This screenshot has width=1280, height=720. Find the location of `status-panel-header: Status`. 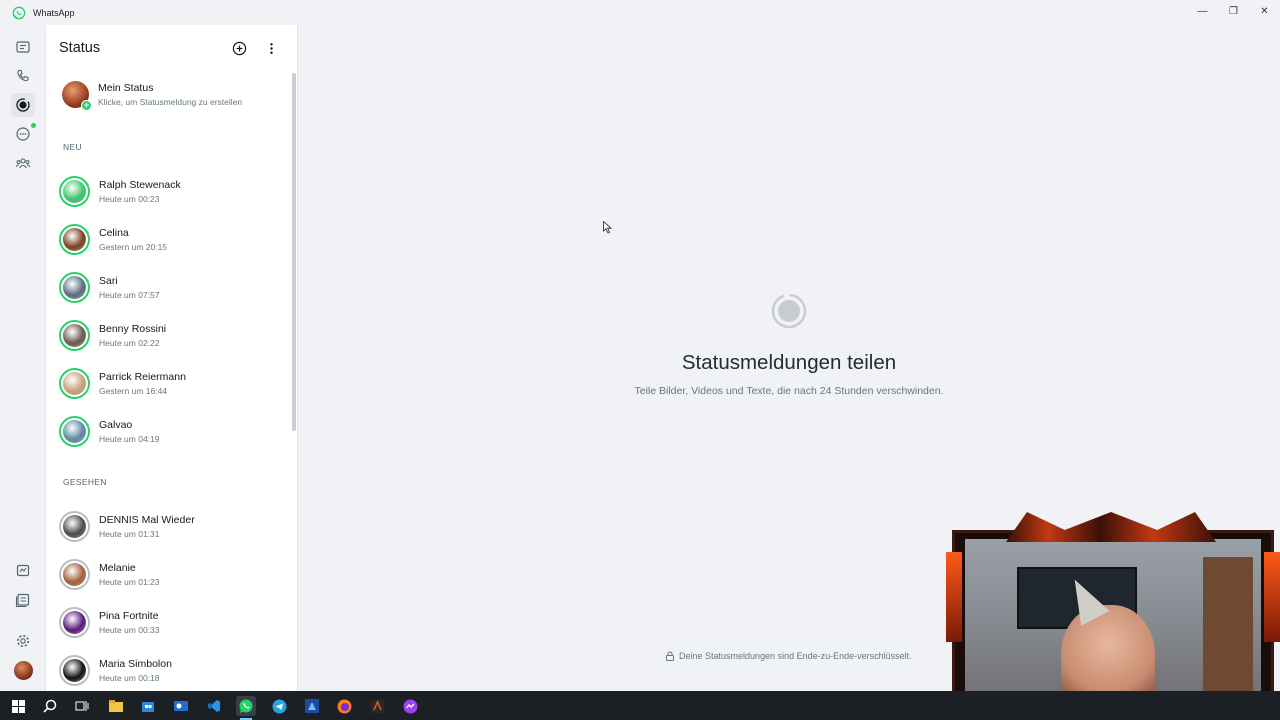

status-panel-header: Status is located at coordinates (171, 48).